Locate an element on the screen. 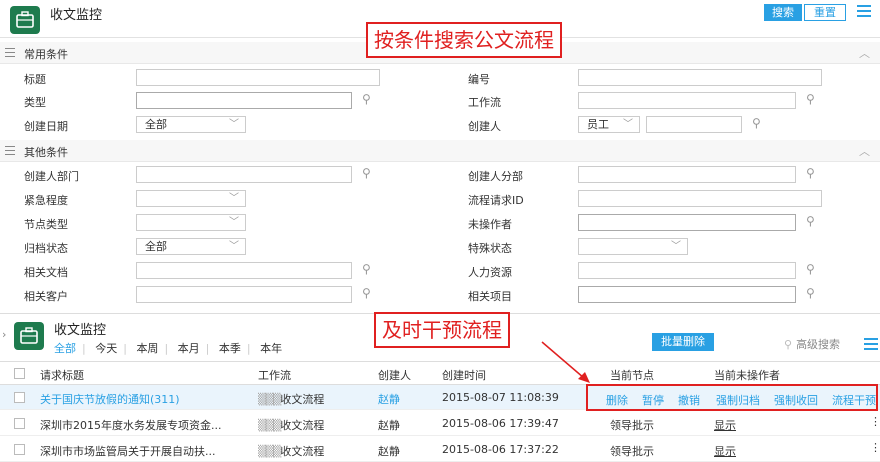  creator-type-select: 员工 ﹀ is located at coordinates (609, 124).